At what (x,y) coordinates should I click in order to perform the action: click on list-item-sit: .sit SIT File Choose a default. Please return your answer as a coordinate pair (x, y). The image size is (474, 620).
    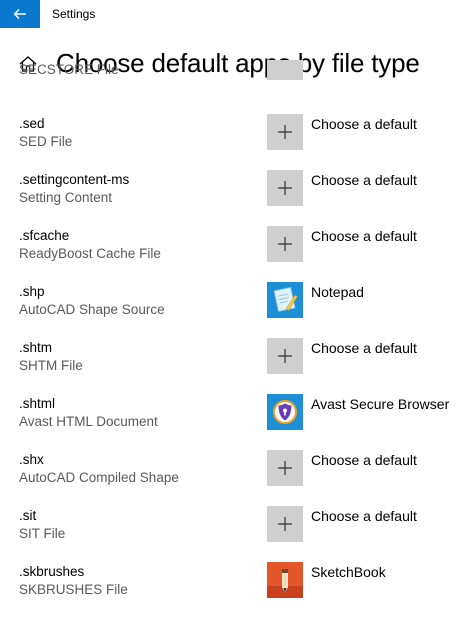
    Looking at the image, I should click on (237, 535).